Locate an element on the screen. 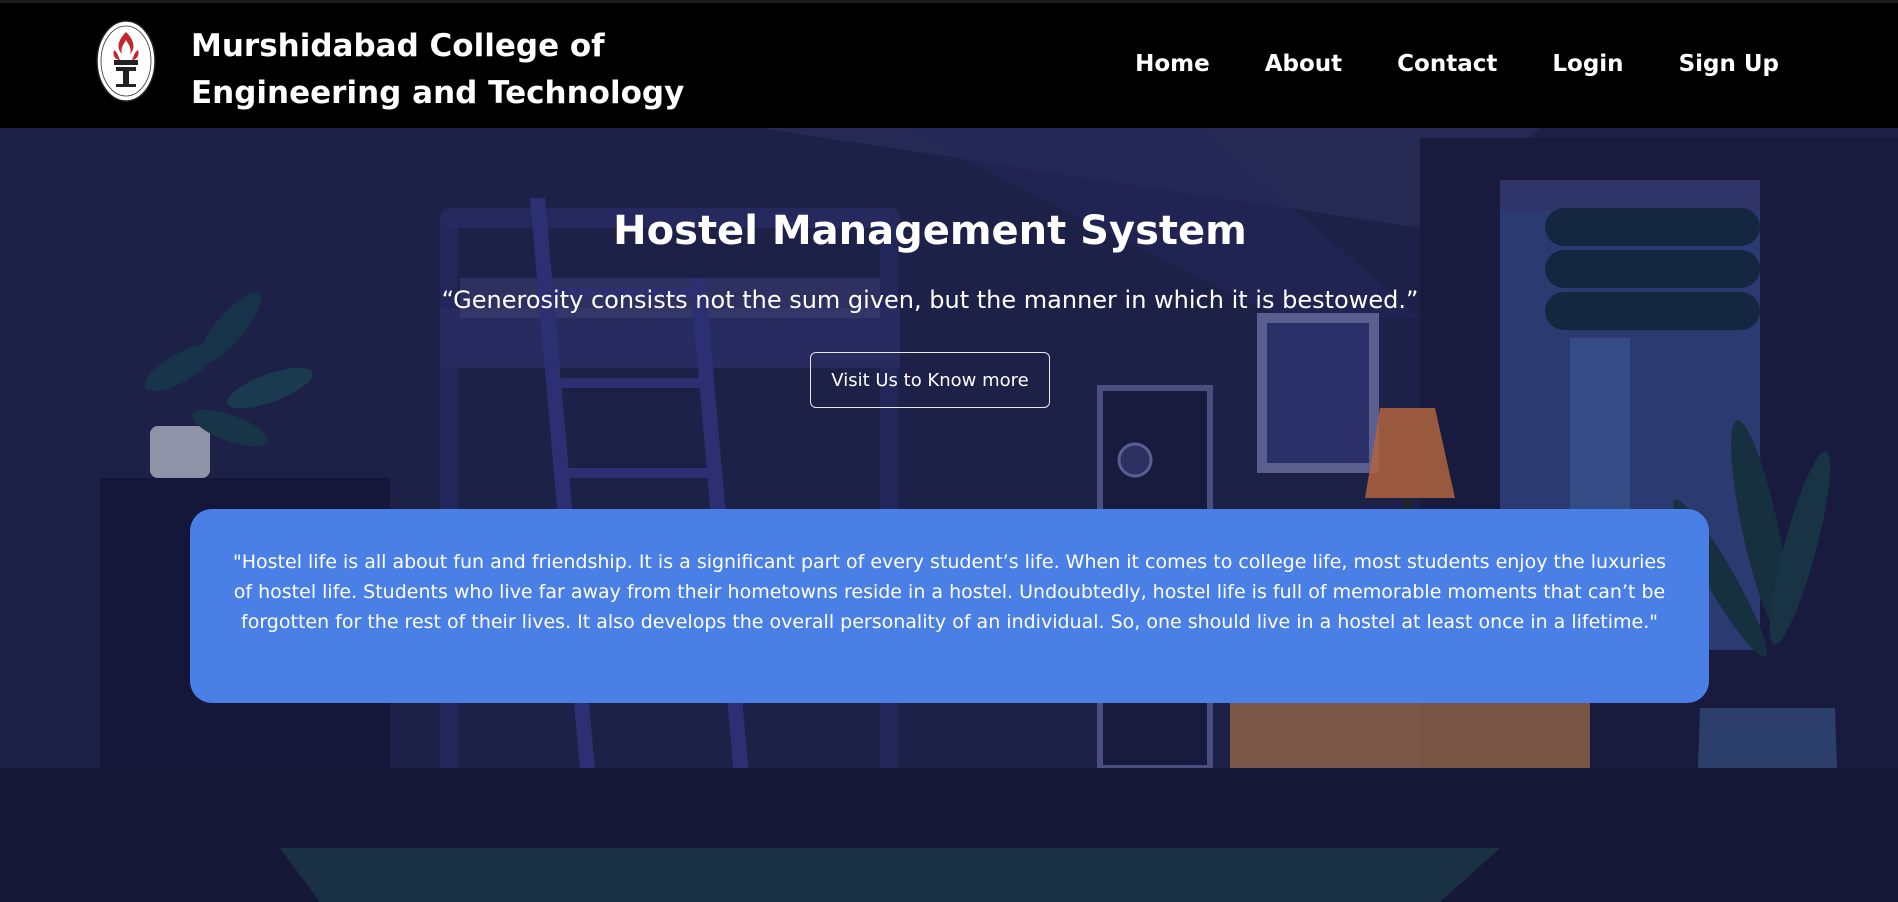  main-nav: Home About Contact Login Sign Up is located at coordinates (1429, 64).